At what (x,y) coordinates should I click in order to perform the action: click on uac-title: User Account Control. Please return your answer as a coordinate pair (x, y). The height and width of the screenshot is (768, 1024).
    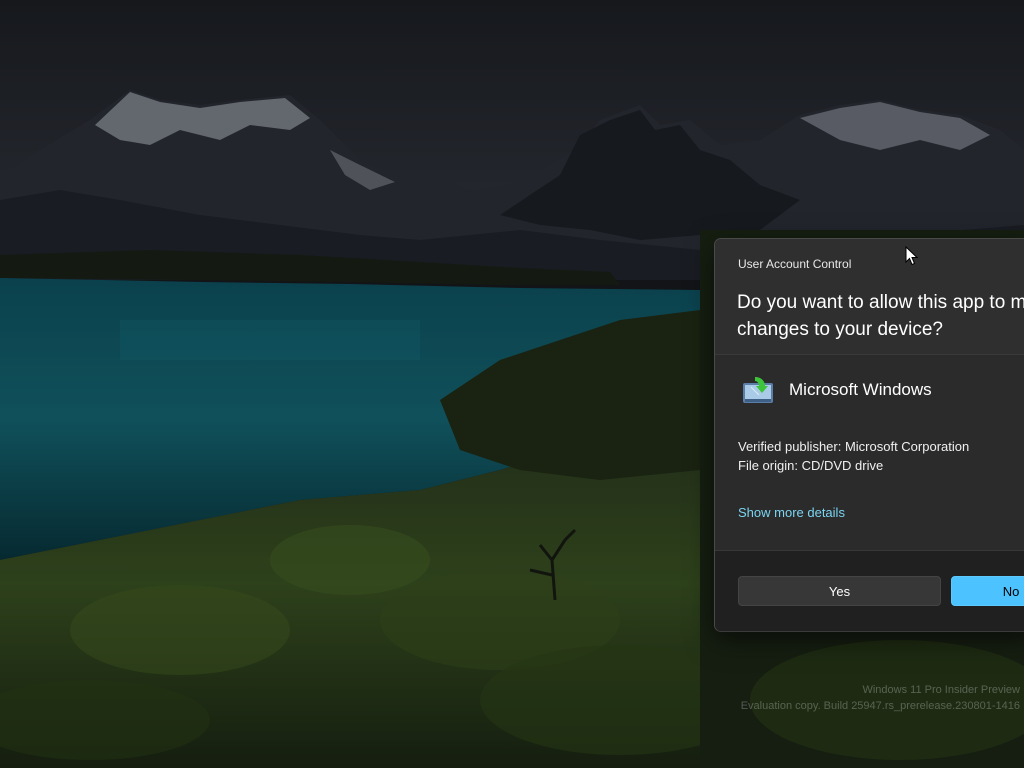
    Looking at the image, I should click on (795, 264).